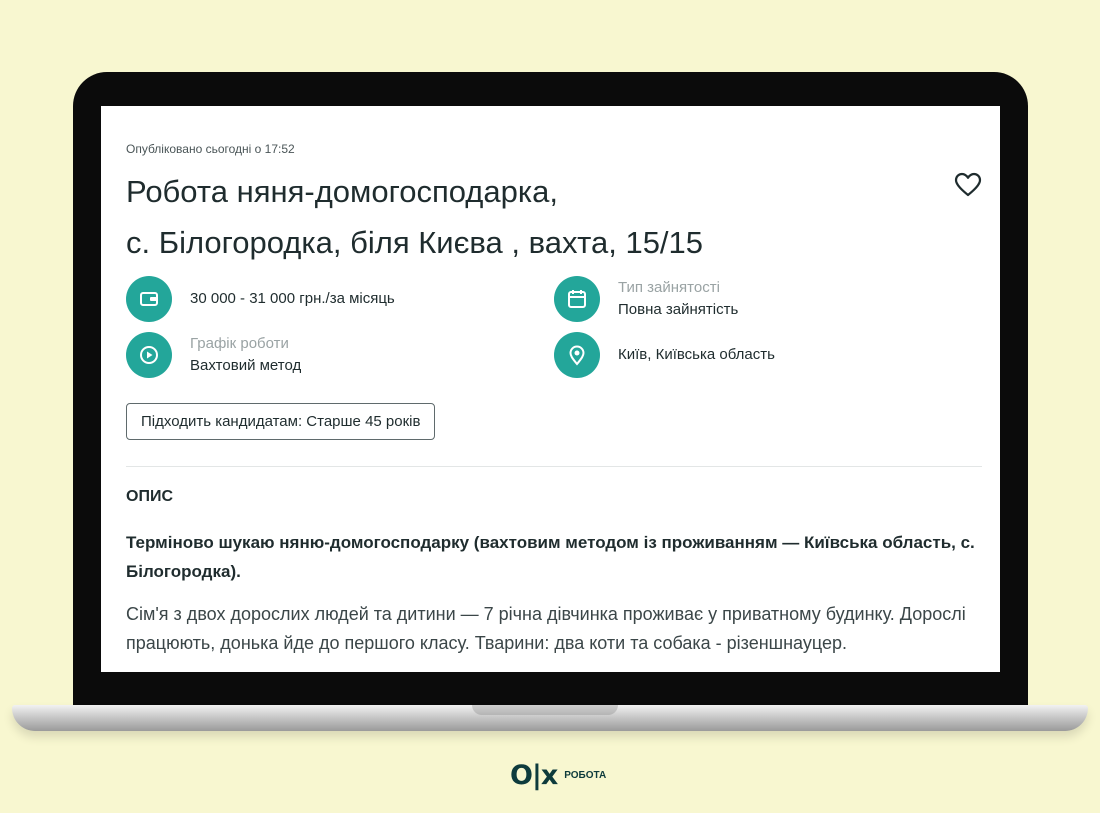 This screenshot has height=813, width=1100. Describe the element at coordinates (669, 287) in the screenshot. I see `employment-type-label: Тип зайнятості` at that location.